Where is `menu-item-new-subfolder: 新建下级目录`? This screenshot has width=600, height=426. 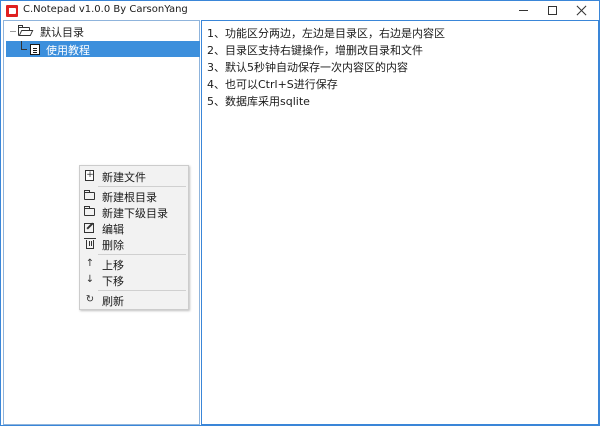 menu-item-new-subfolder: 新建下级目录 is located at coordinates (134, 212).